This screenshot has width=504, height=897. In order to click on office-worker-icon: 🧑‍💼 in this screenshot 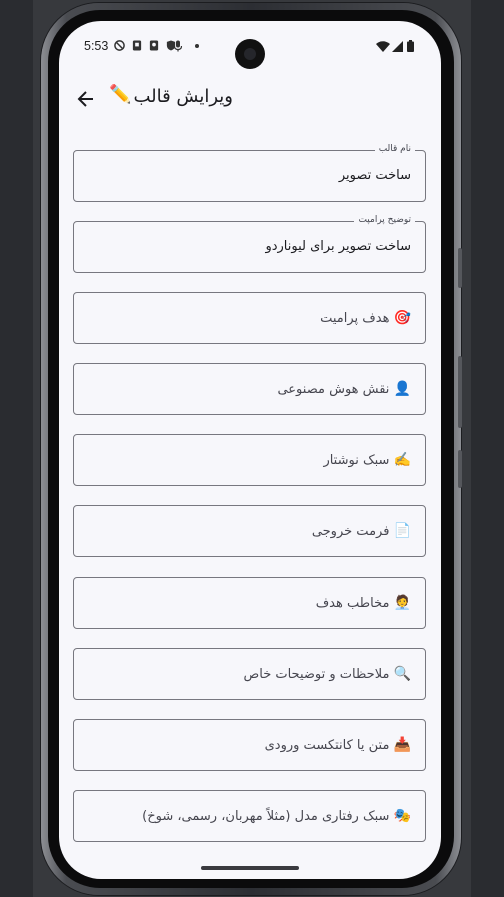, I will do `click(402, 603)`.